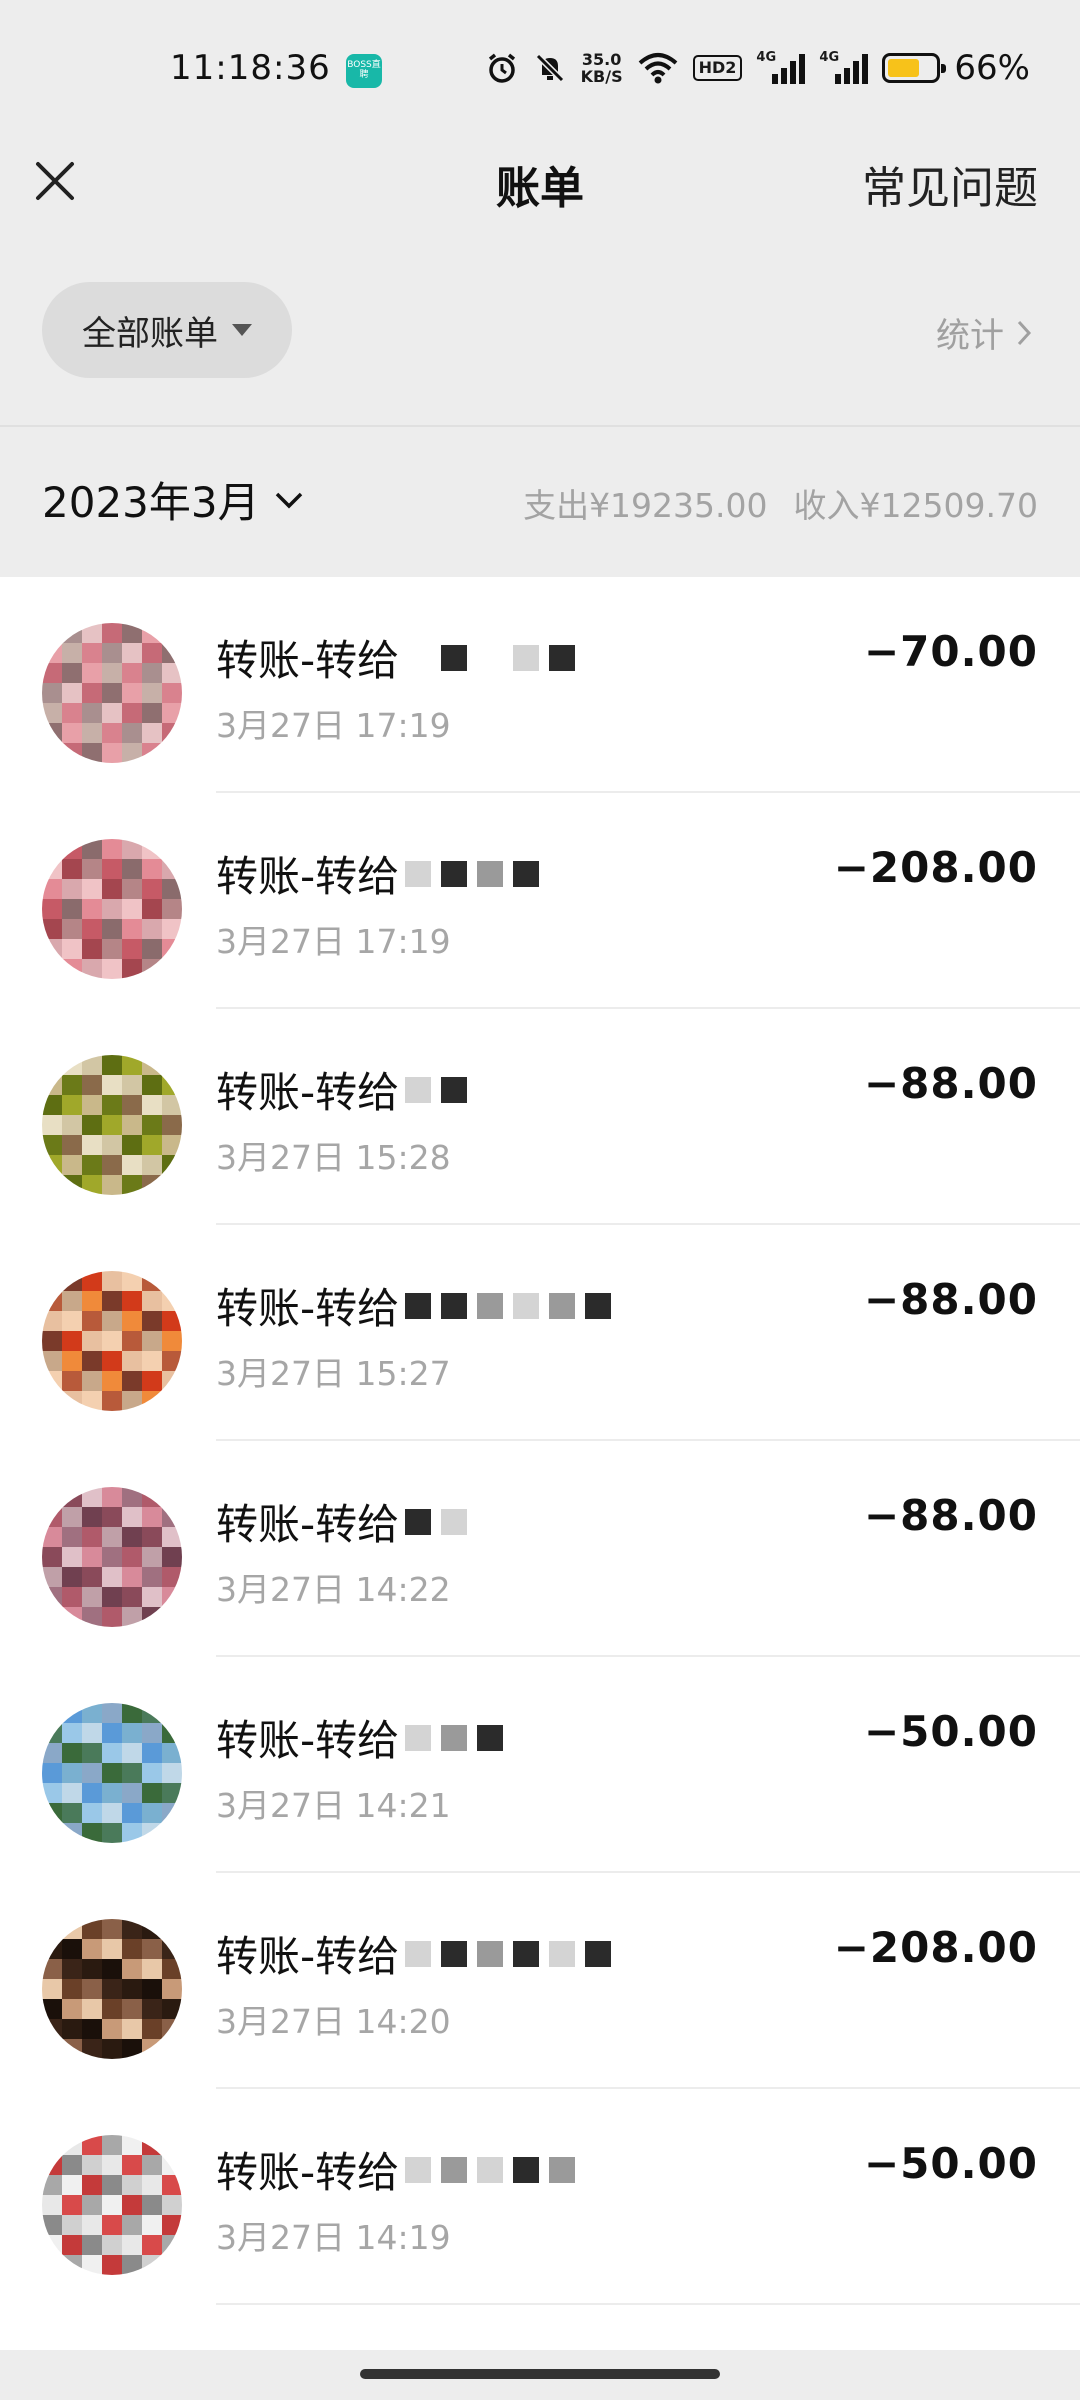 This screenshot has width=1080, height=2400. Describe the element at coordinates (288, 500) in the screenshot. I see `chevron-down-icon` at that location.